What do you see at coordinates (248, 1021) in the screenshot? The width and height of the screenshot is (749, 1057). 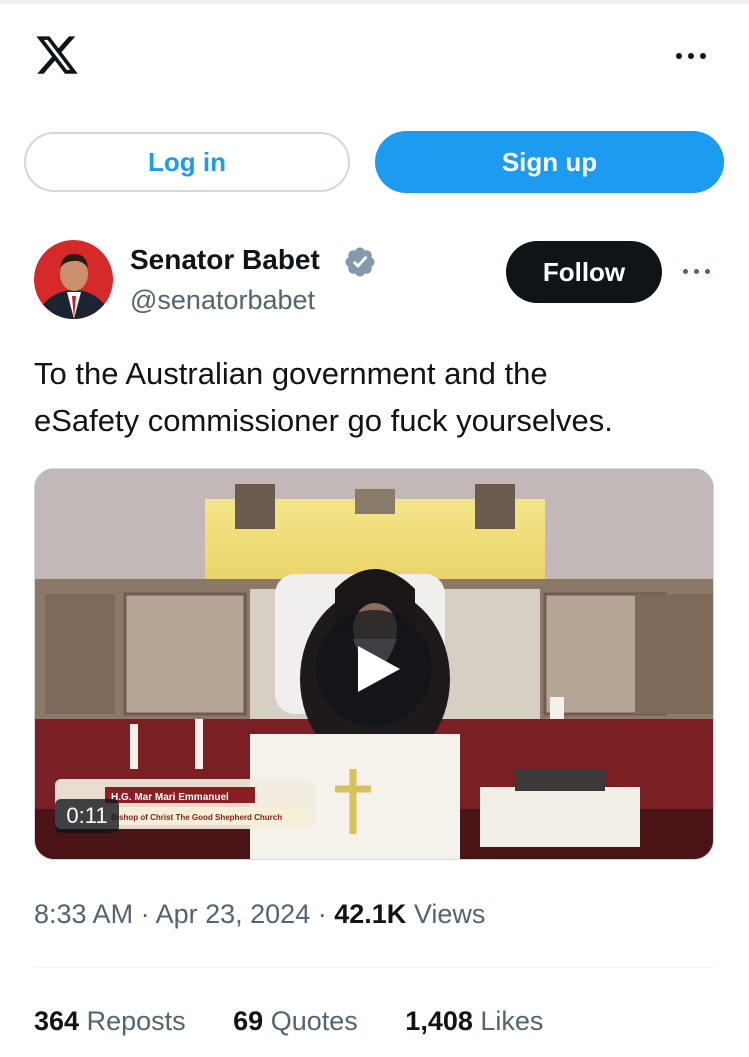 I see `quotes-count: 69` at bounding box center [248, 1021].